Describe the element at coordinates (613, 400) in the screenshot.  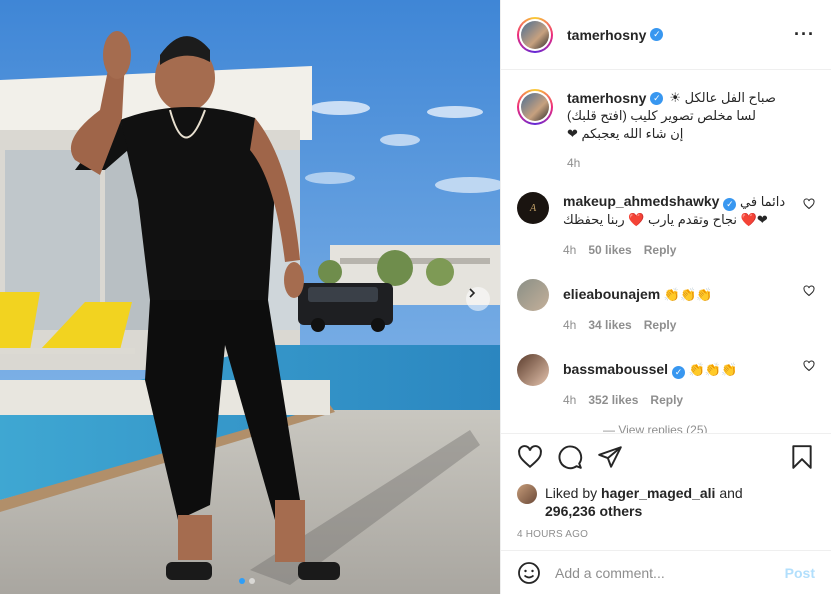
I see `comment-likes: 352 likes` at that location.